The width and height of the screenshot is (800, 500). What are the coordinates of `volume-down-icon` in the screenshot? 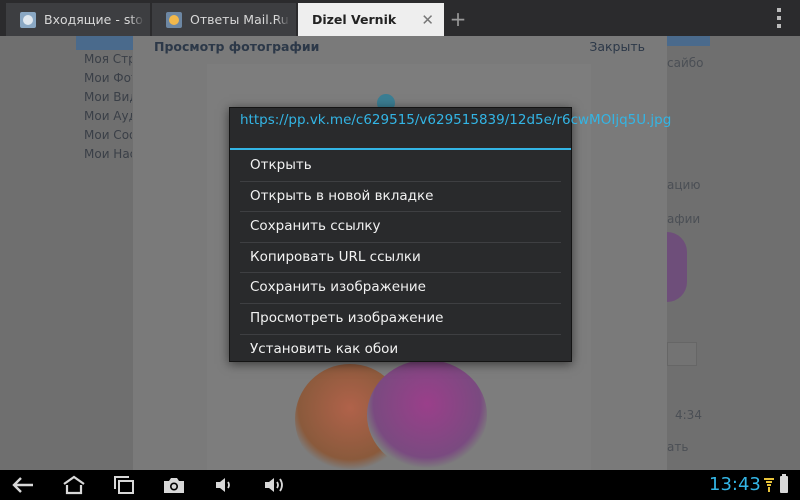 It's located at (223, 485).